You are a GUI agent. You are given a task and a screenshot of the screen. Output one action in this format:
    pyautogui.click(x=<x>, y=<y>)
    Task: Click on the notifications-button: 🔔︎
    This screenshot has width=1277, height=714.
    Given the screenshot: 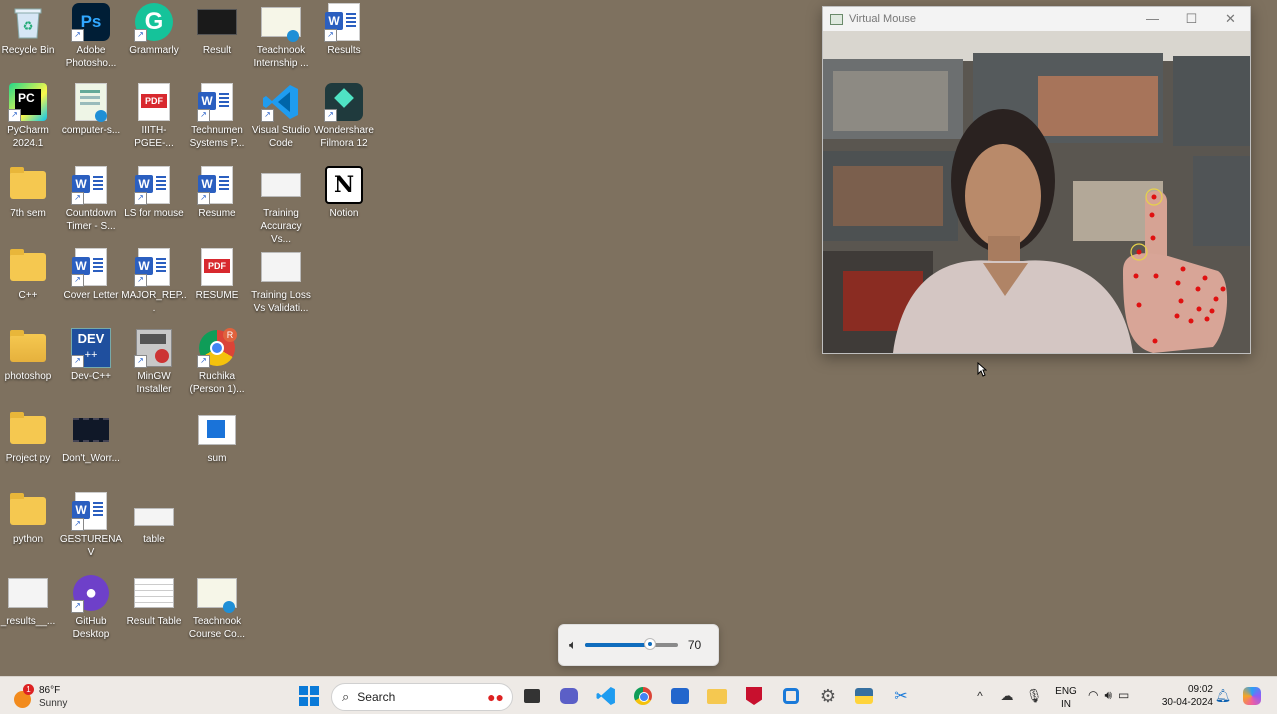 What is the action you would take?
    pyautogui.click(x=1223, y=696)
    